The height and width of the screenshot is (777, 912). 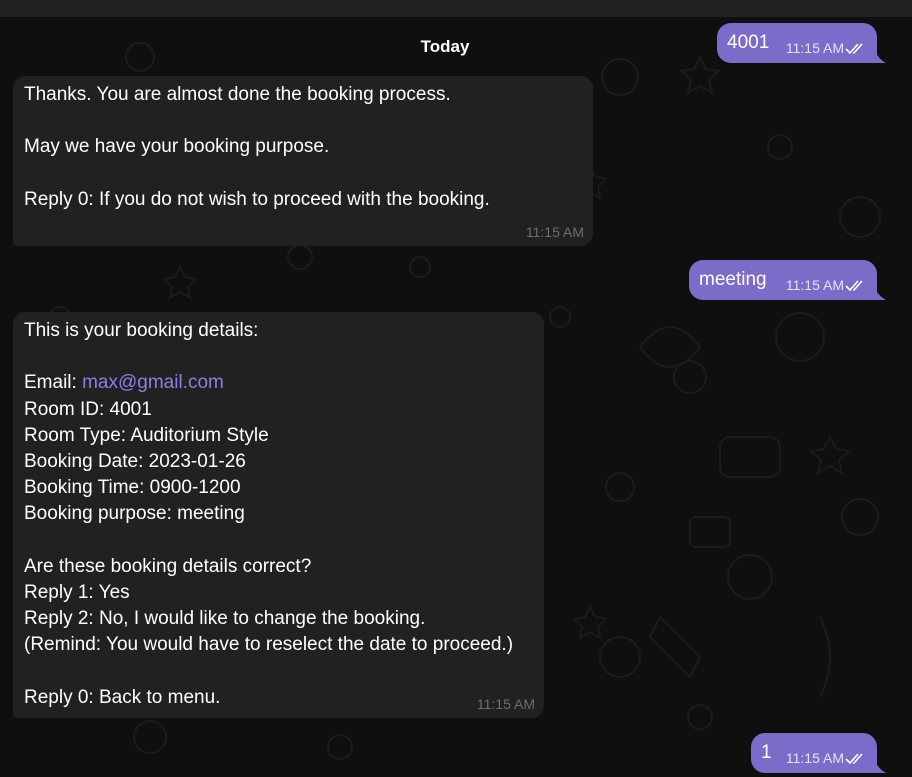 What do you see at coordinates (53, 383) in the screenshot?
I see `email-label: Email:` at bounding box center [53, 383].